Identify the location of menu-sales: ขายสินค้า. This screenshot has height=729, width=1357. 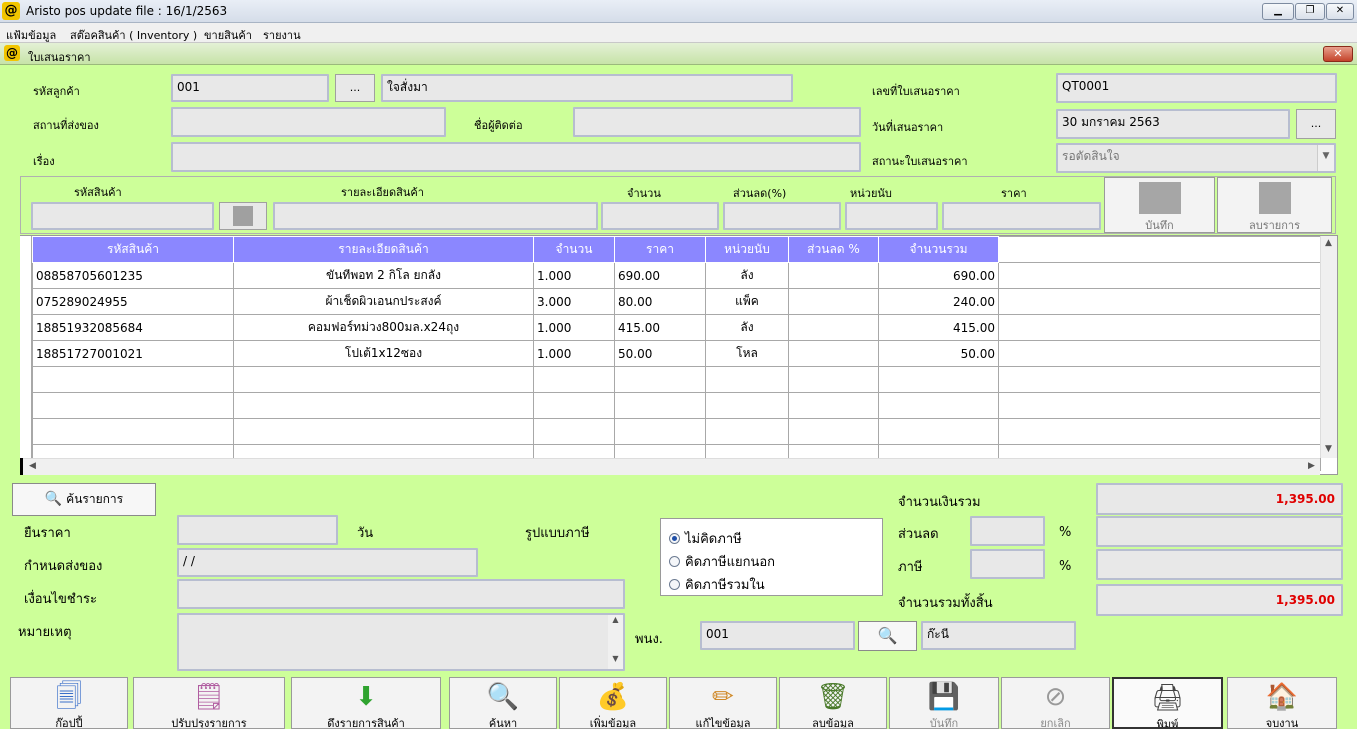
(228, 35).